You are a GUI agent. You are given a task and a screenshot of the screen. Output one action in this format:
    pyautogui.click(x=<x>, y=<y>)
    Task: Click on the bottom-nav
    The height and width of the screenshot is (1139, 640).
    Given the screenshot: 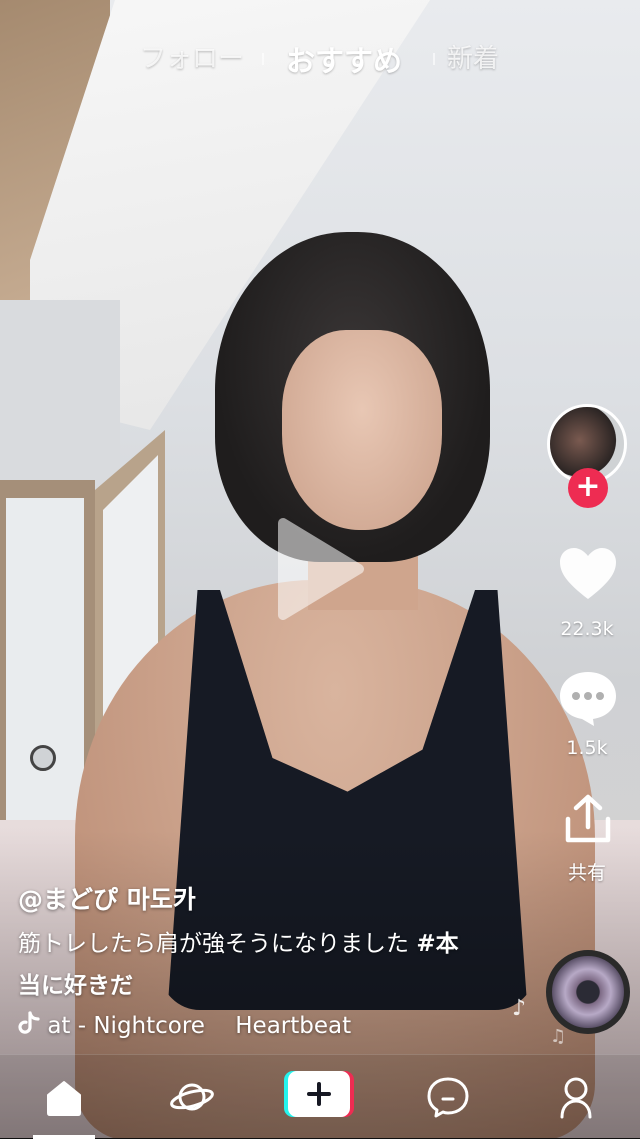 What is the action you would take?
    pyautogui.click(x=320, y=1096)
    